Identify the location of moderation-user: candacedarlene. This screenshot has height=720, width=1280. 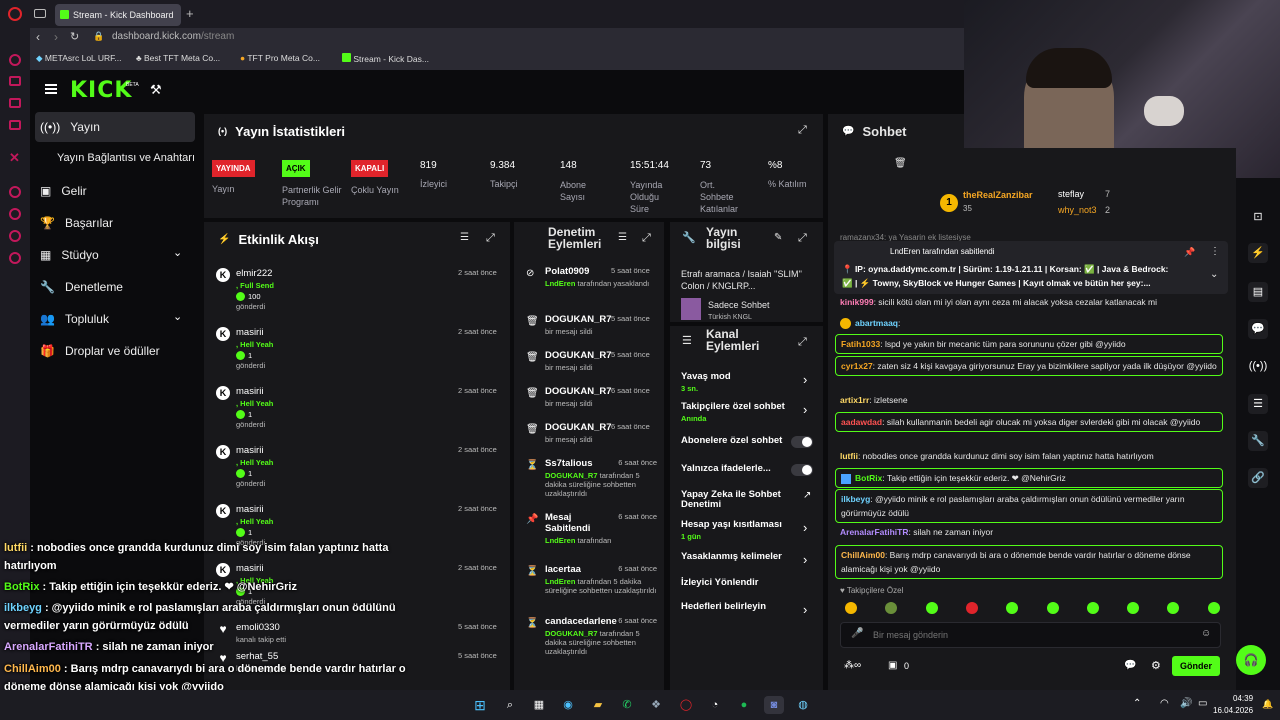
(581, 621).